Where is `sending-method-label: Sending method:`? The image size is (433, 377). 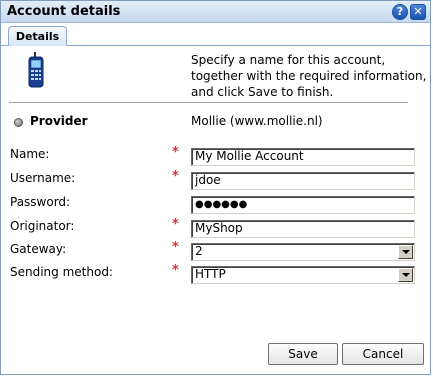 sending-method-label: Sending method: is located at coordinates (61, 272).